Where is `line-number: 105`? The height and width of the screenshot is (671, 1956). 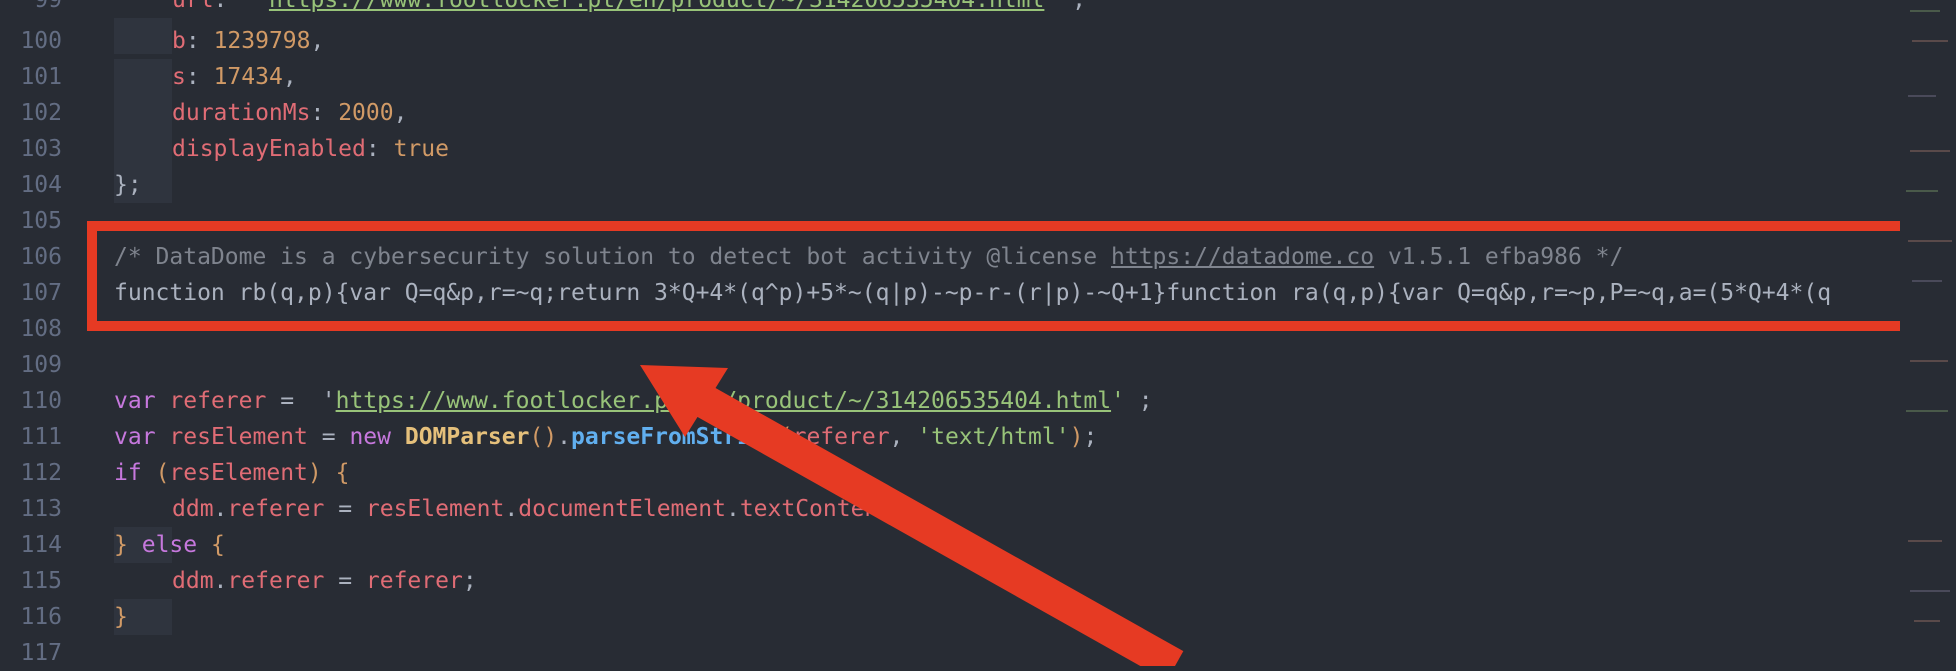 line-number: 105 is located at coordinates (41, 221).